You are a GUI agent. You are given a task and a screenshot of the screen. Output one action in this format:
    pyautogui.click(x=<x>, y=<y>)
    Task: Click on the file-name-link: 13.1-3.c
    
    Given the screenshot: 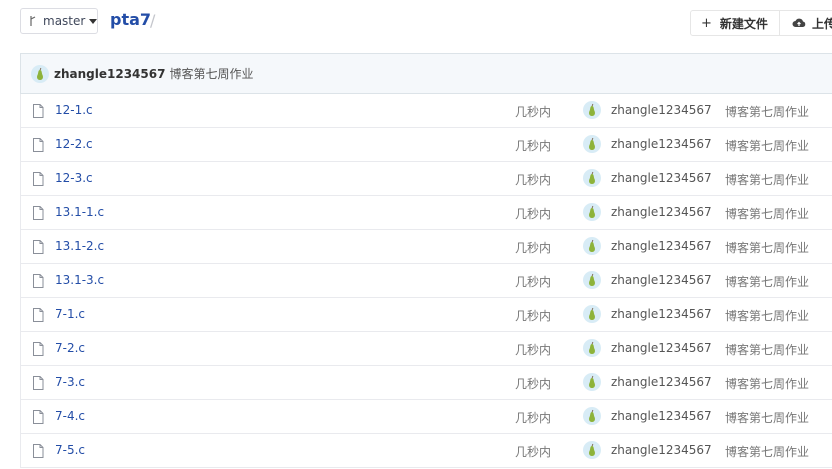 What is the action you would take?
    pyautogui.click(x=79, y=280)
    